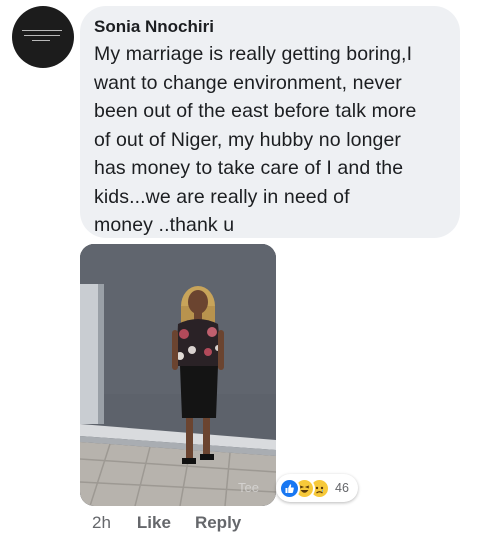 This screenshot has width=480, height=542. I want to click on like-icon, so click(289, 488).